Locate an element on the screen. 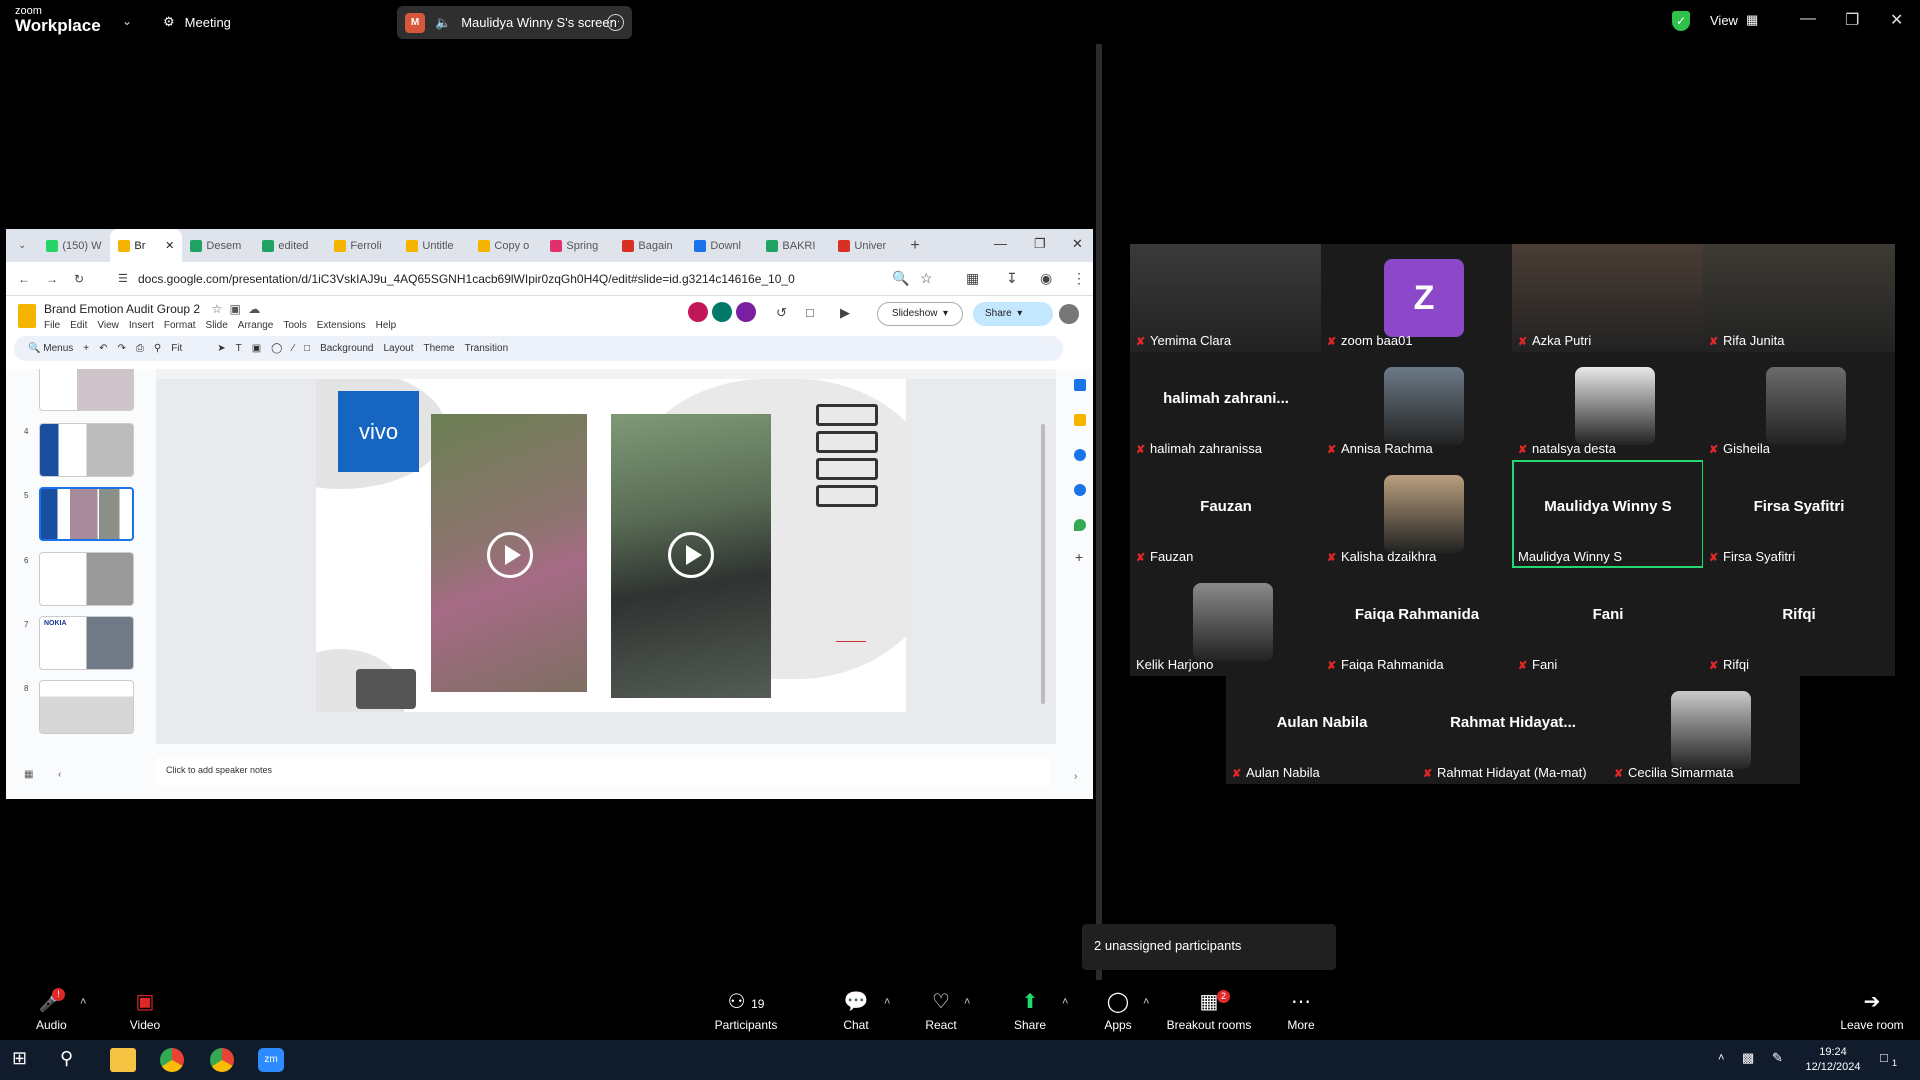 The width and height of the screenshot is (1920, 1080). menu-item: Extensions is located at coordinates (341, 325).